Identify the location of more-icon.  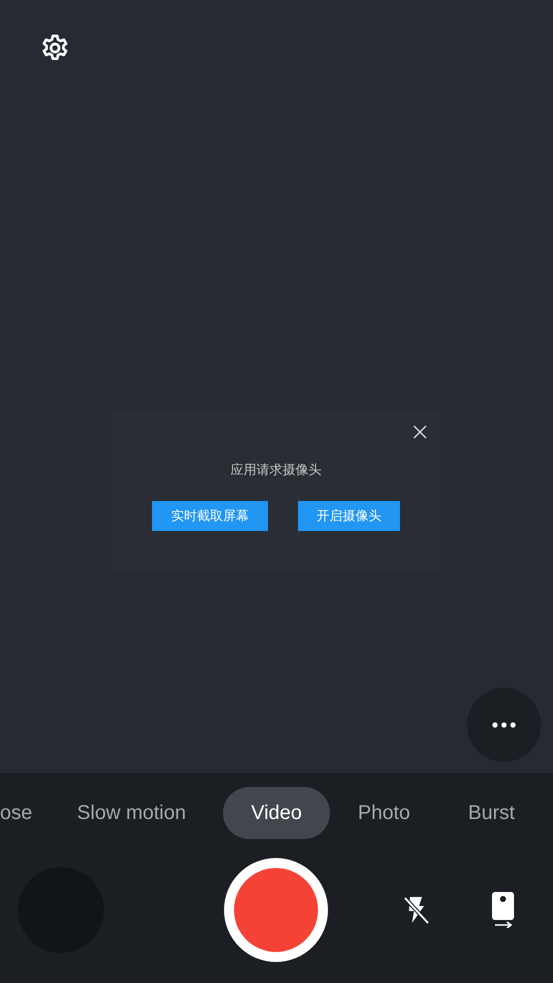
(504, 725).